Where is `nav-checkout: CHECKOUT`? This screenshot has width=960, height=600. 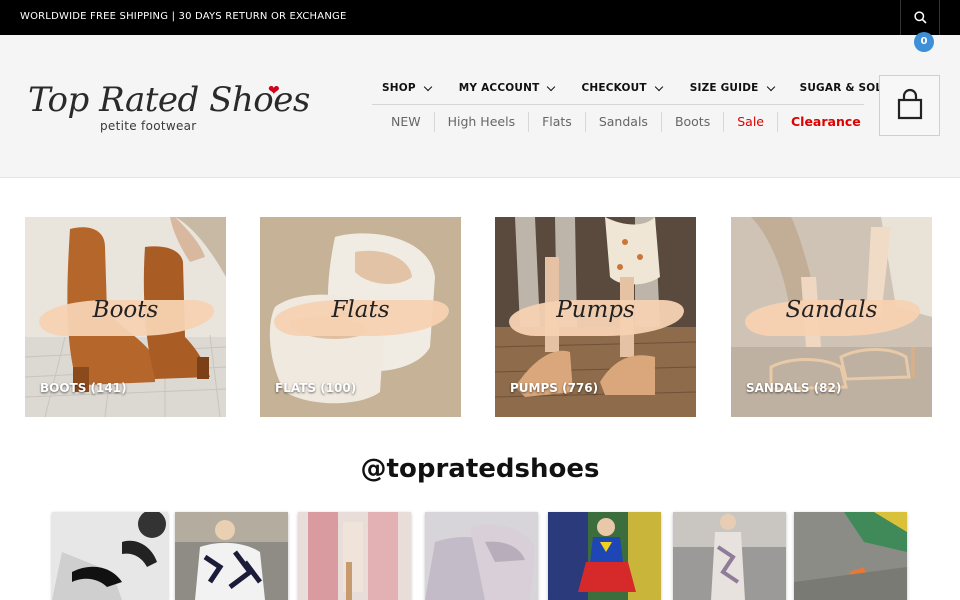
nav-checkout: CHECKOUT is located at coordinates (622, 88).